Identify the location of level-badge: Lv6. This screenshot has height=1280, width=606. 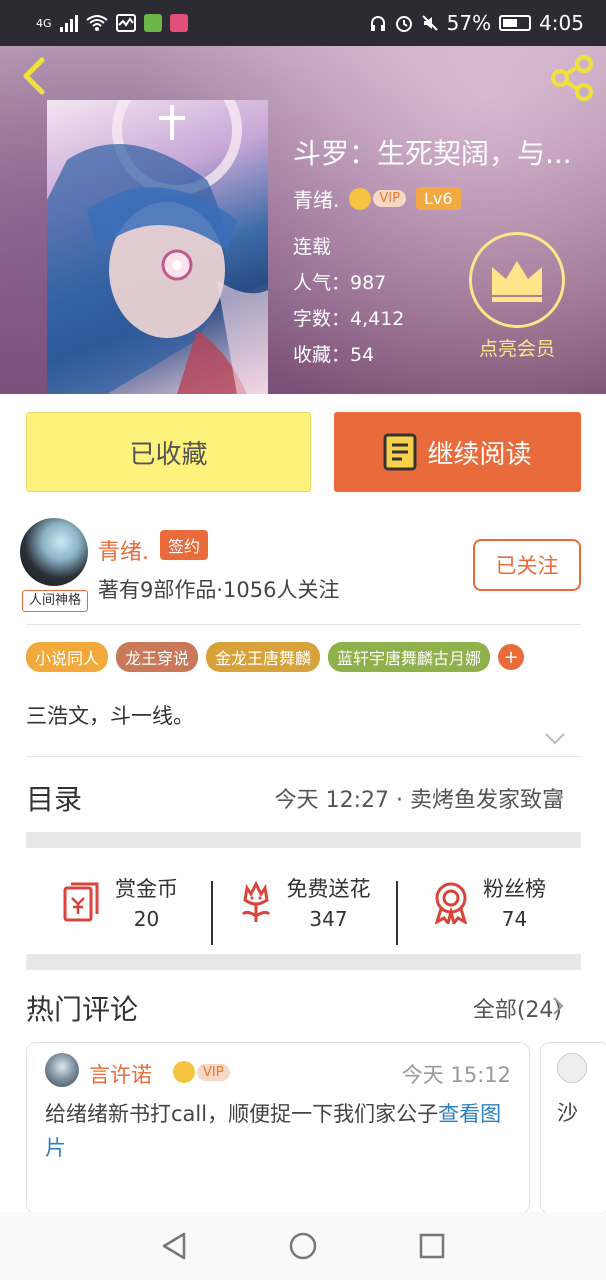
(438, 198).